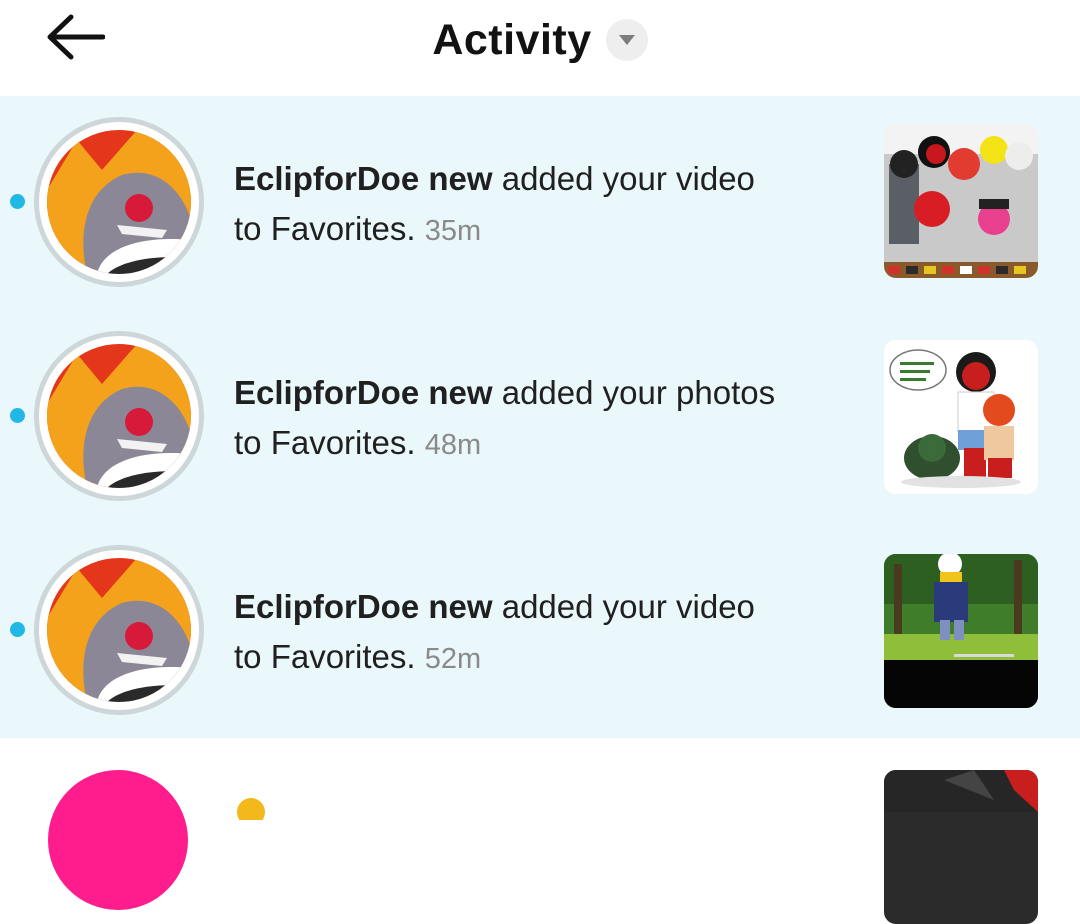 The width and height of the screenshot is (1080, 924). What do you see at coordinates (512, 39) in the screenshot?
I see `page-title: Activity` at bounding box center [512, 39].